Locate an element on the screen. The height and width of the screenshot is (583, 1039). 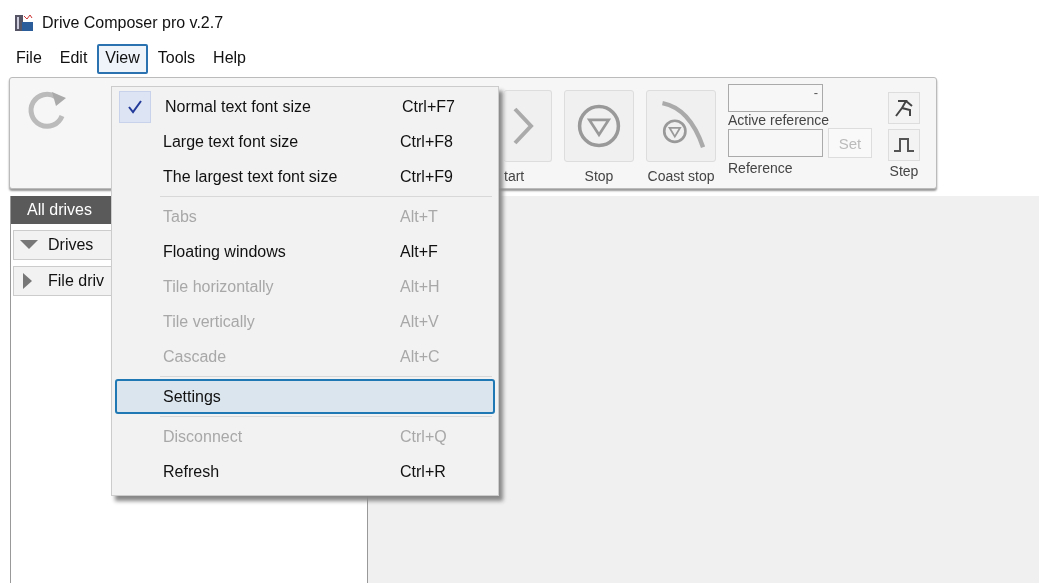
stop-button is located at coordinates (599, 126).